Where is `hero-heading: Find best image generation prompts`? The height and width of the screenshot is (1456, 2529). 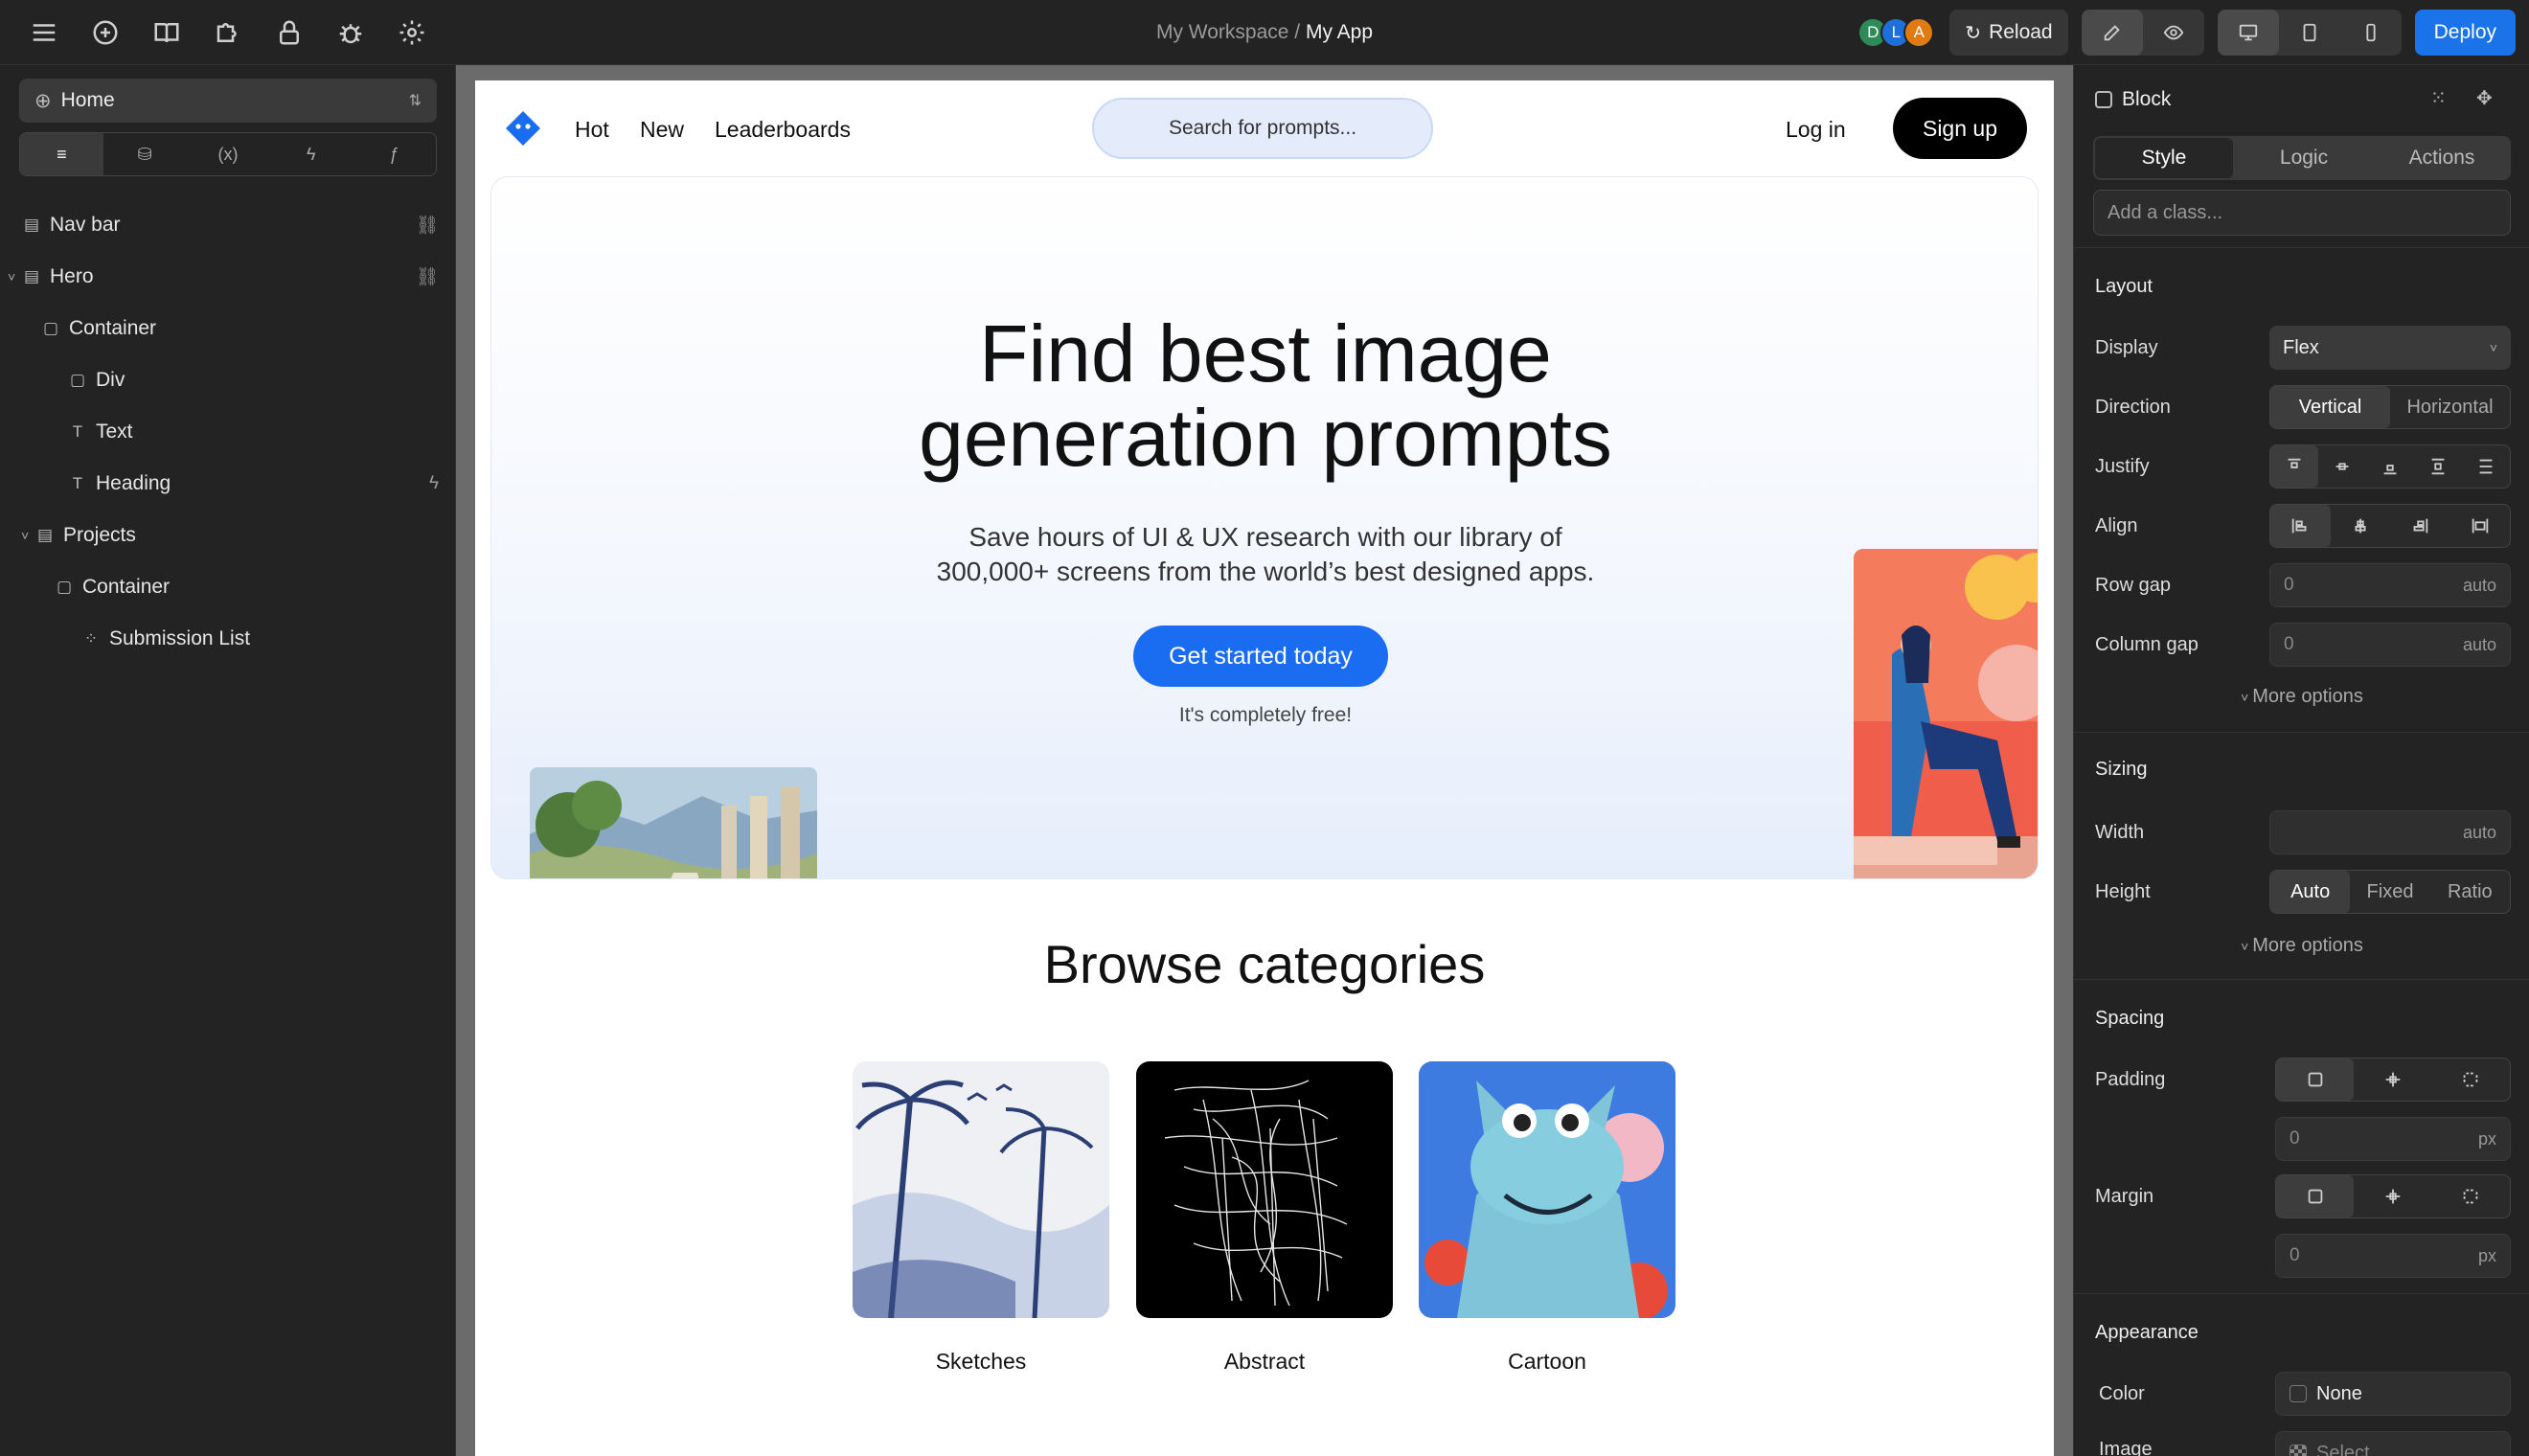
hero-heading: Find best image generation prompts is located at coordinates (1264, 395).